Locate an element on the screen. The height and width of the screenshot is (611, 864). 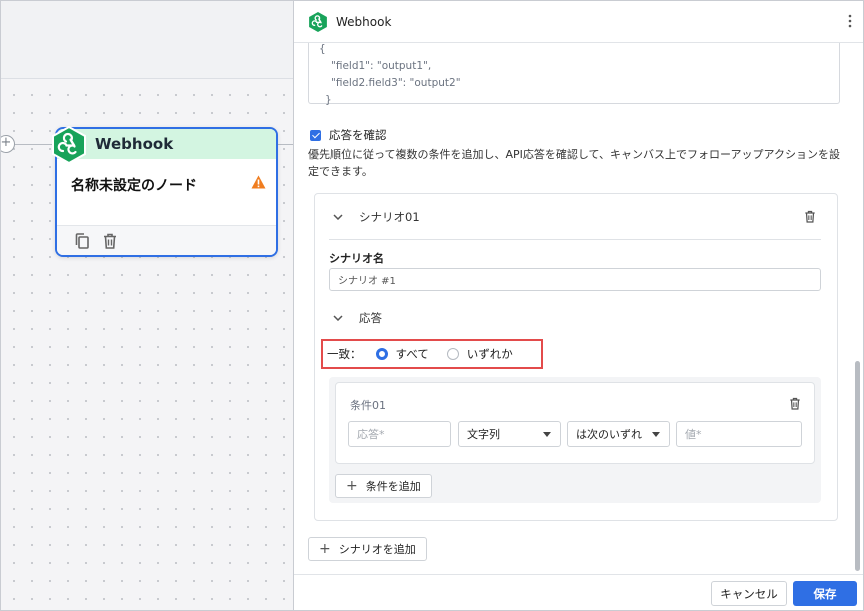
code-line: "field1": "output1", is located at coordinates (381, 66).